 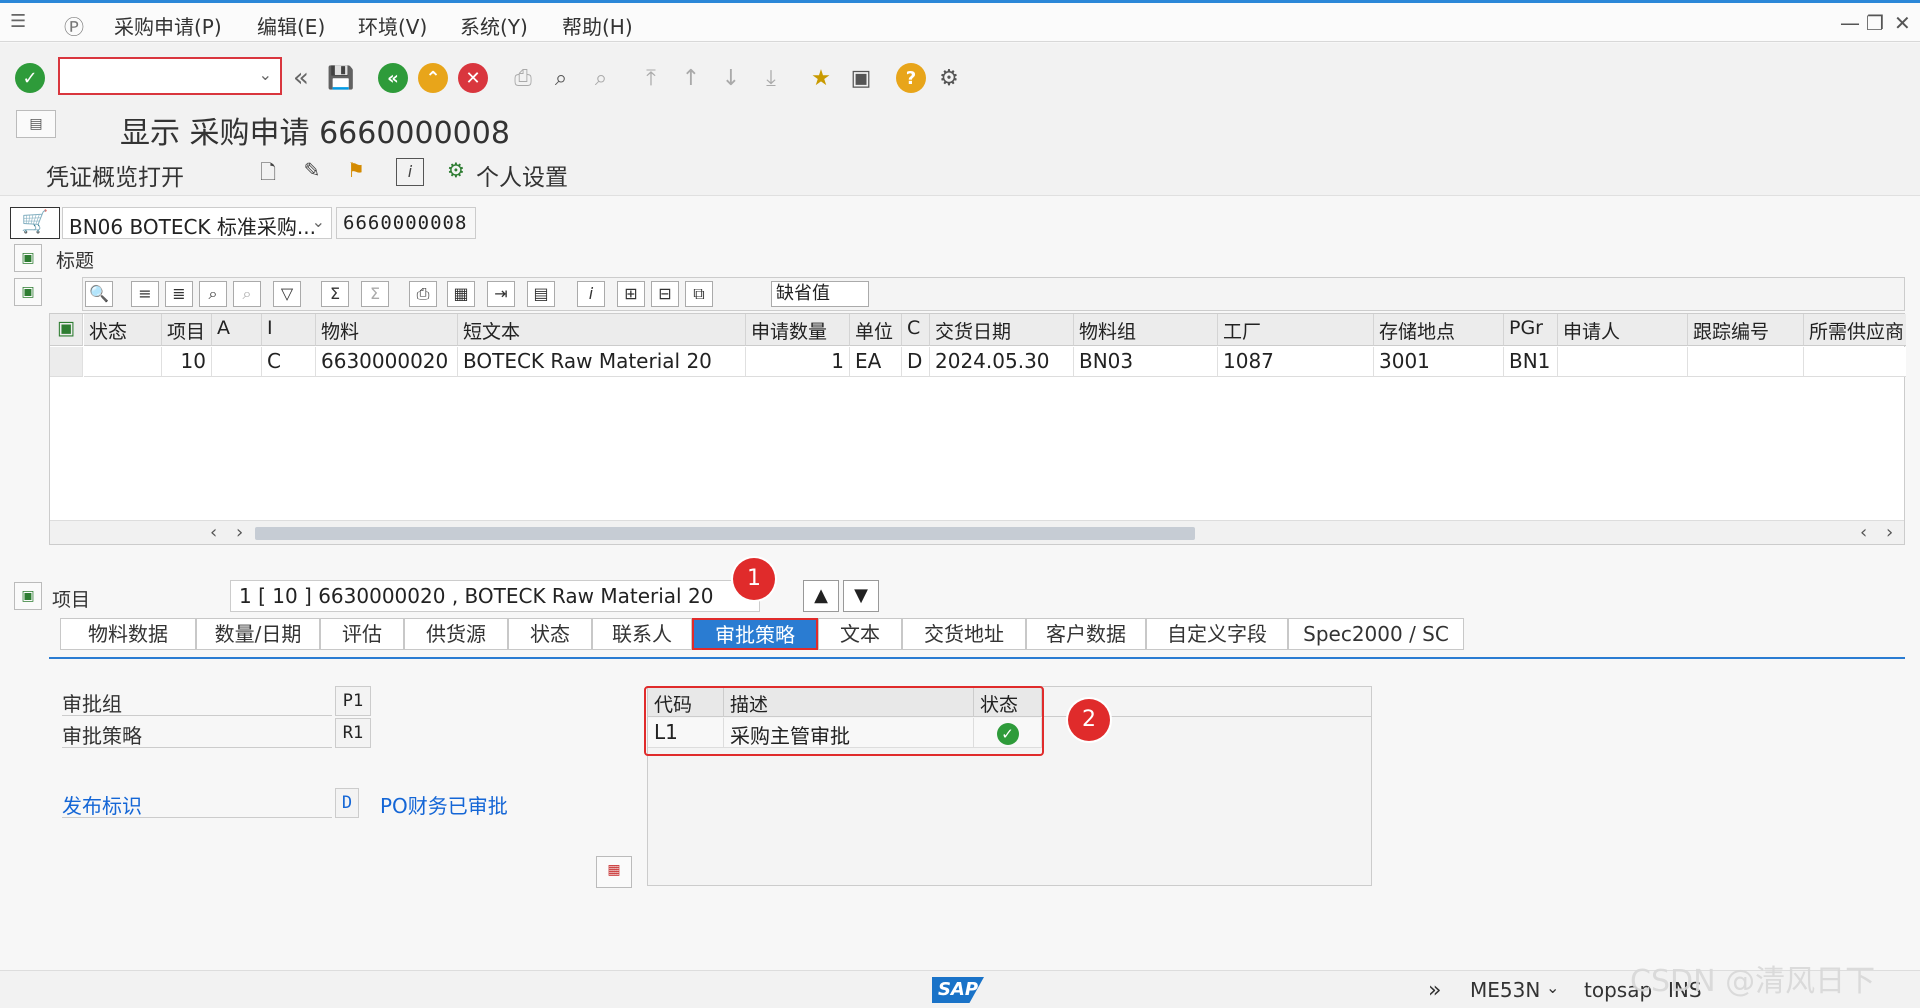 What do you see at coordinates (820, 294) in the screenshot?
I see `default-values-button: 缺省值` at bounding box center [820, 294].